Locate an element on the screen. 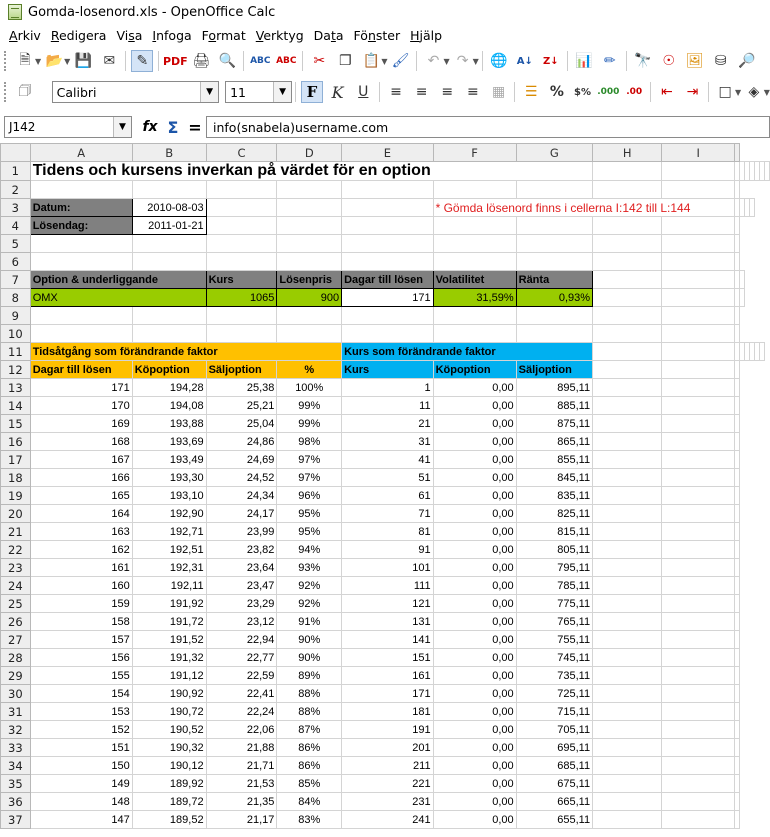  datum-value: 2010-08-03 is located at coordinates (169, 207).